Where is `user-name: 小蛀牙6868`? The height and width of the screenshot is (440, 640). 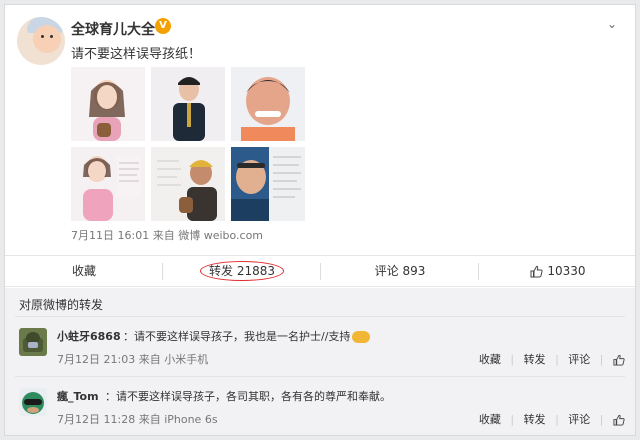
user-name: 小蛀牙6868 is located at coordinates (89, 336).